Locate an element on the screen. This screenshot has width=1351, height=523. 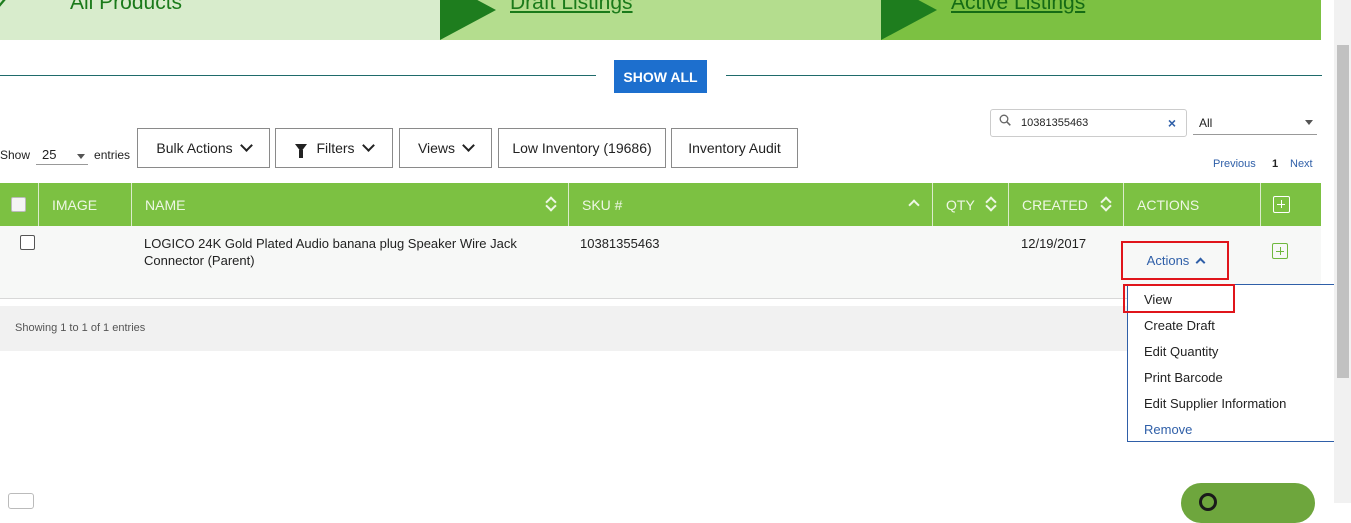
header-name-label: NAME is located at coordinates (165, 204).